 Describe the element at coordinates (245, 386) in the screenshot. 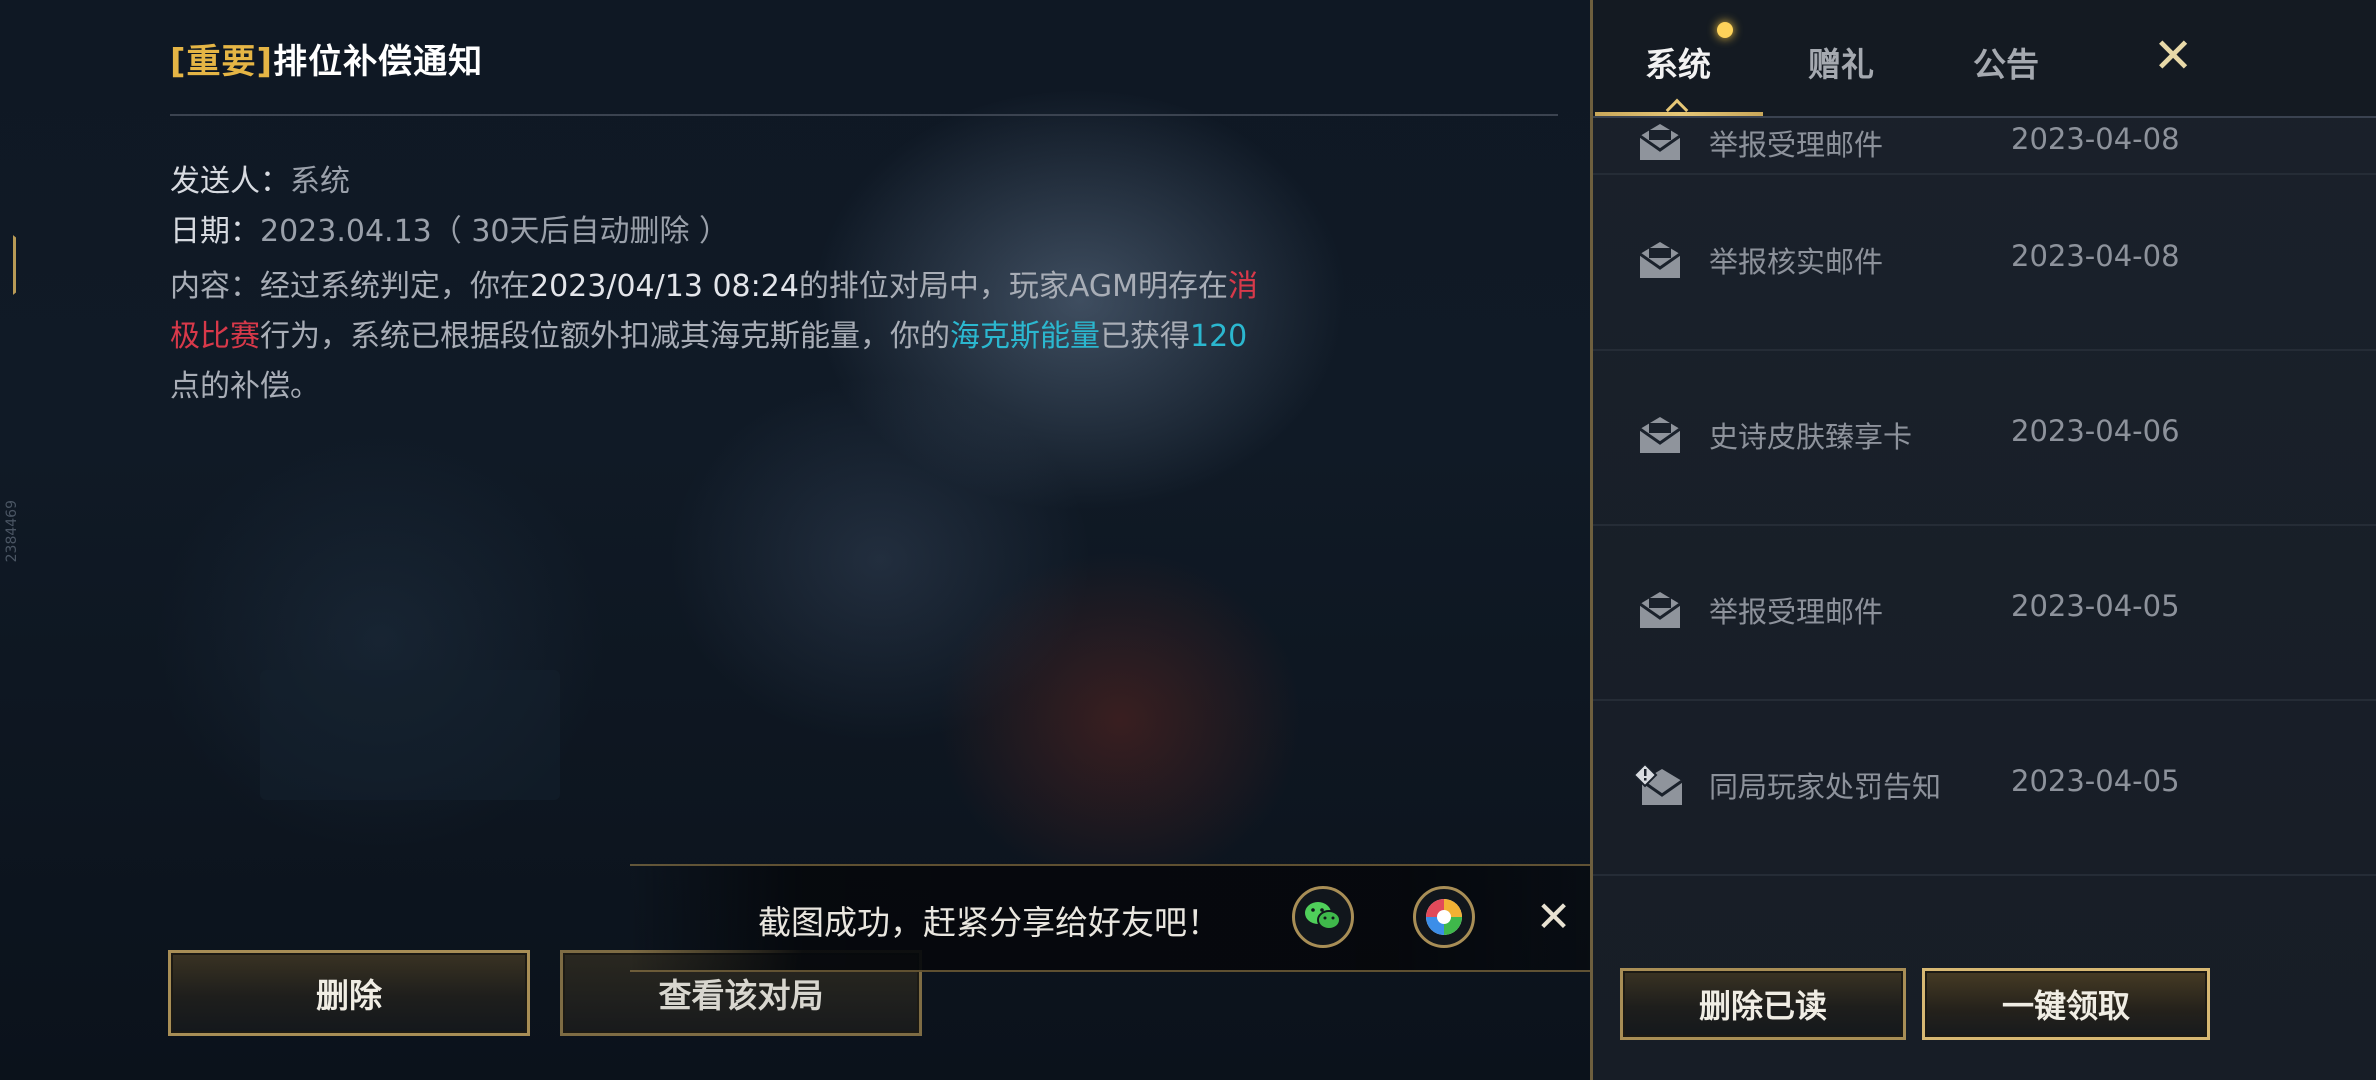

I see `content-text: 点的补偿。` at that location.